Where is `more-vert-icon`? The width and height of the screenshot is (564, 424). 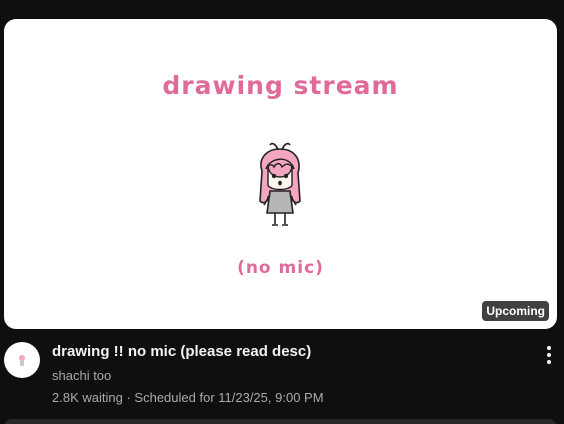
more-vert-icon is located at coordinates (549, 355).